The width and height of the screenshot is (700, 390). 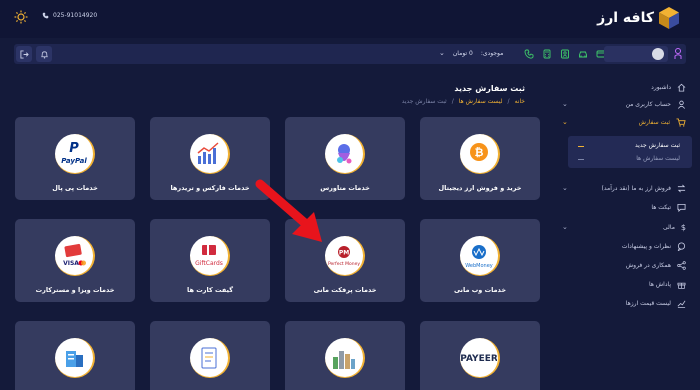 I want to click on site-logo: کافه ارز, so click(x=638, y=18).